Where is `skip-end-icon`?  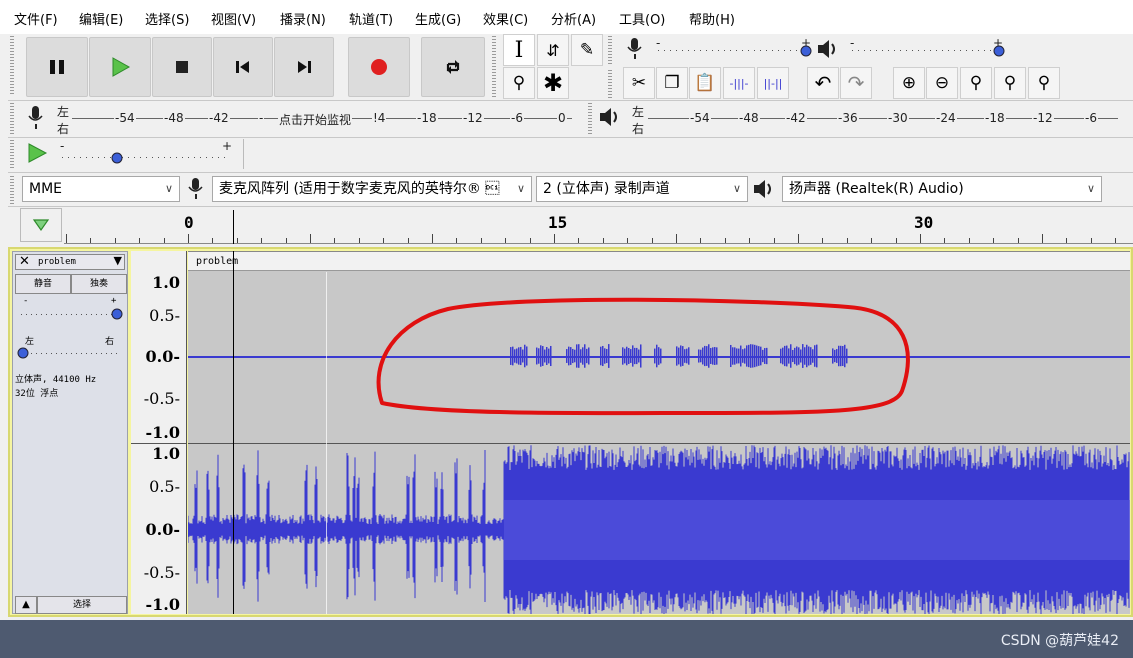
skip-end-icon is located at coordinates (304, 67).